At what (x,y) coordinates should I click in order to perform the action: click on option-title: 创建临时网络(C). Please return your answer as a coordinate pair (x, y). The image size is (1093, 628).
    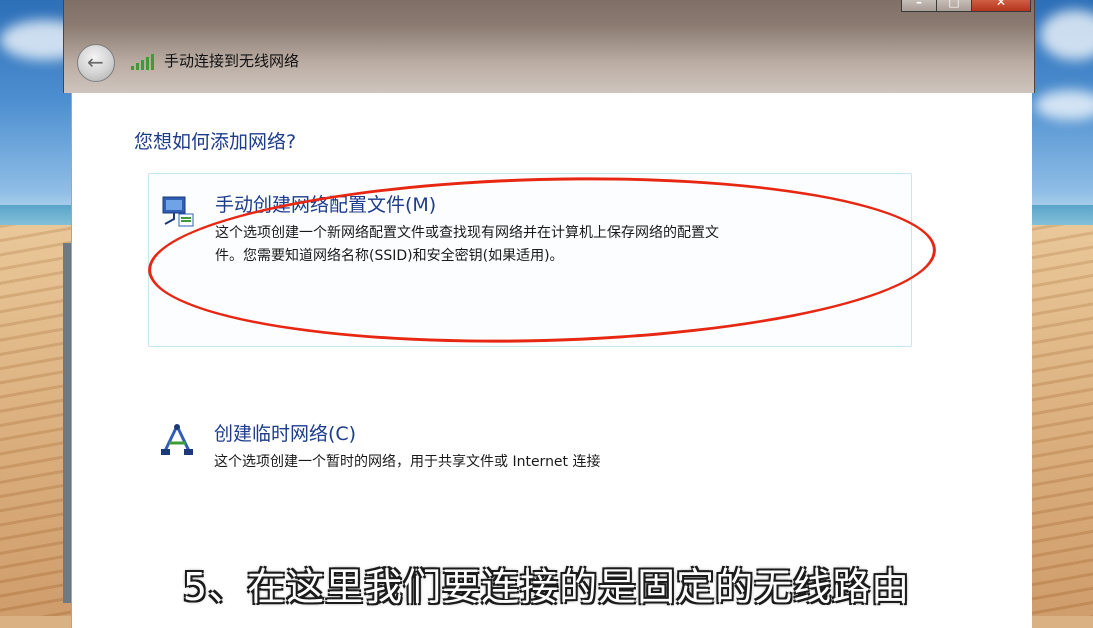
    Looking at the image, I should click on (285, 434).